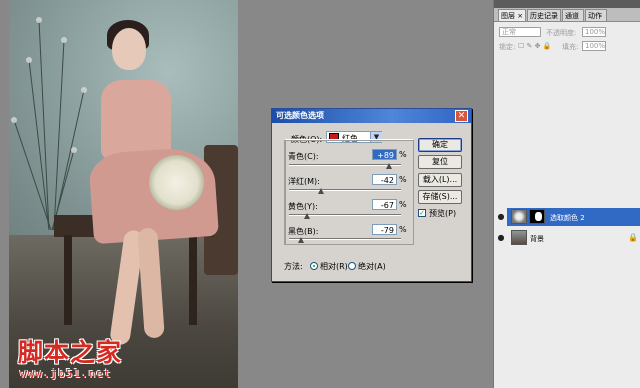 This screenshot has height=388, width=640. What do you see at coordinates (573, 238) in the screenshot?
I see `layer-row: 背景 🔒` at bounding box center [573, 238].